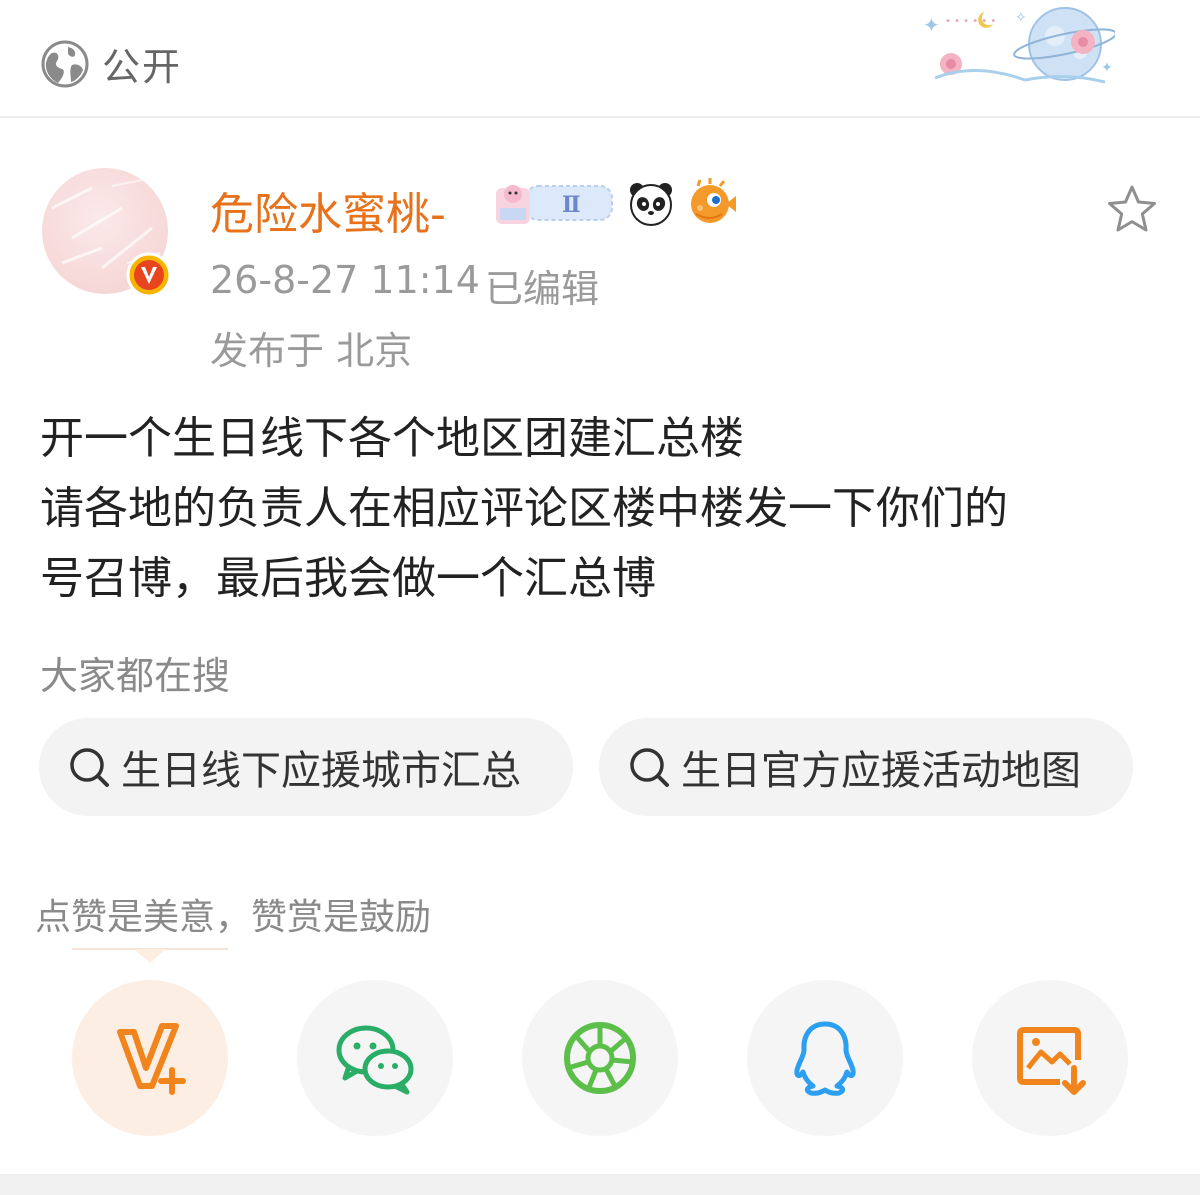  Describe the element at coordinates (1132, 210) in the screenshot. I see `favorite-star-icon` at that location.